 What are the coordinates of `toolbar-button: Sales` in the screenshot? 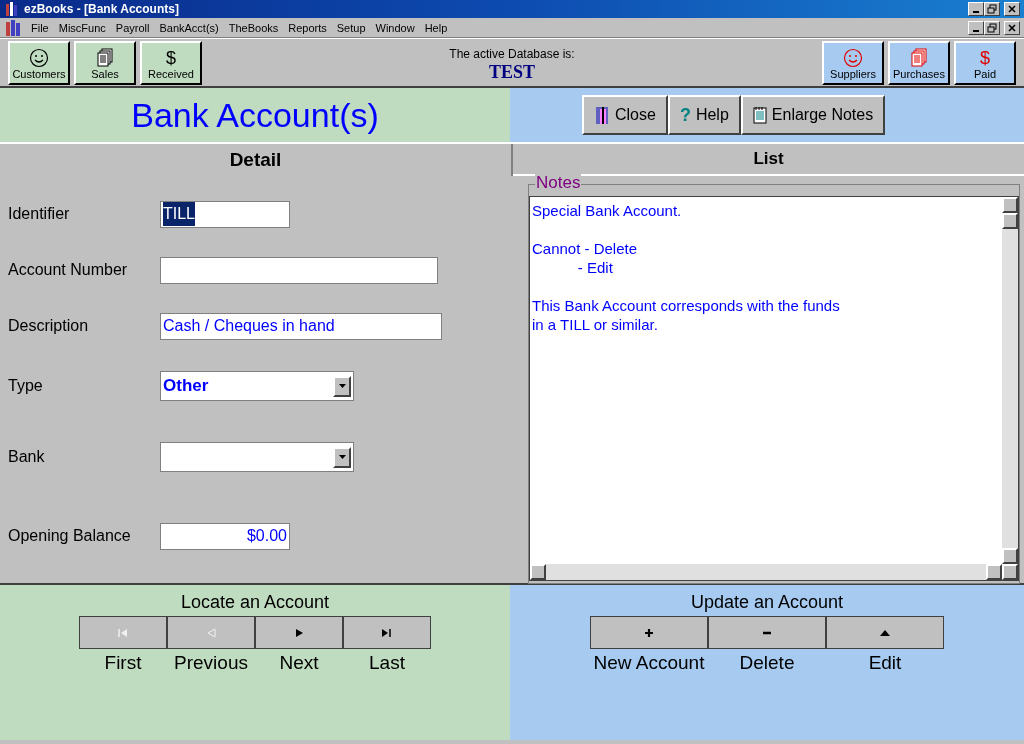 It's located at (105, 62).